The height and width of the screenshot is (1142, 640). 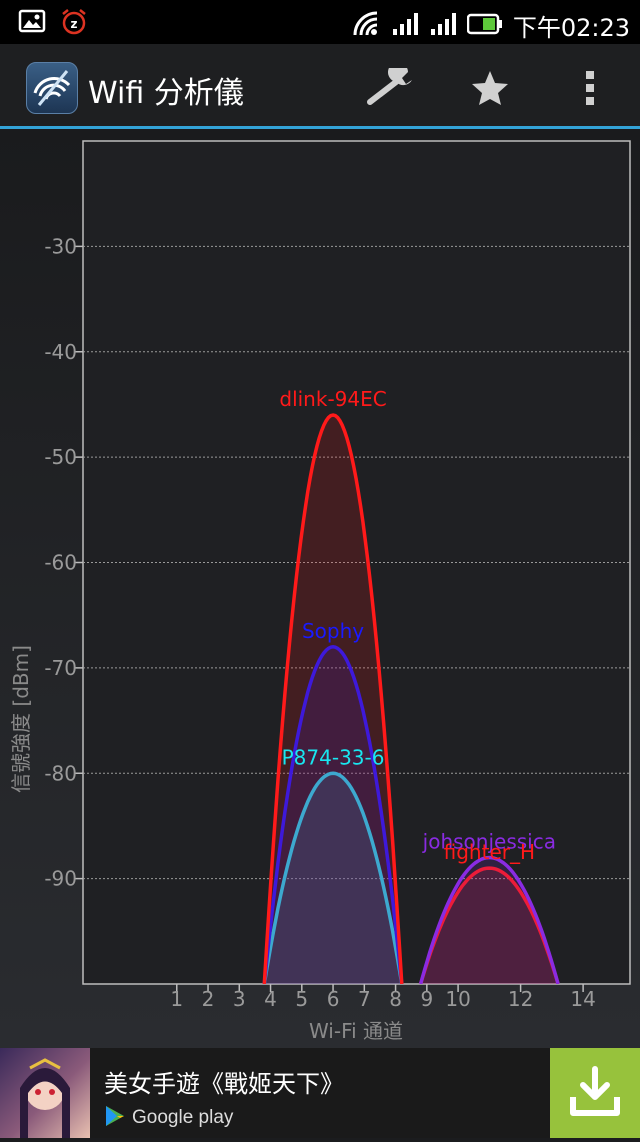 I want to click on y-tick-label: -50, so click(x=60, y=457).